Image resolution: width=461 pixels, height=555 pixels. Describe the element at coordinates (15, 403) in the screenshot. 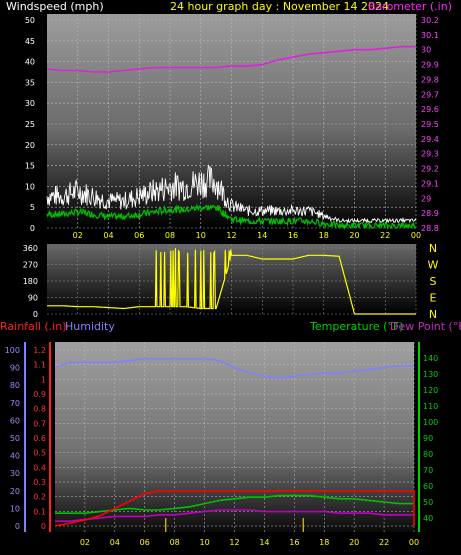

I see `humidity-tick-label: 70` at that location.